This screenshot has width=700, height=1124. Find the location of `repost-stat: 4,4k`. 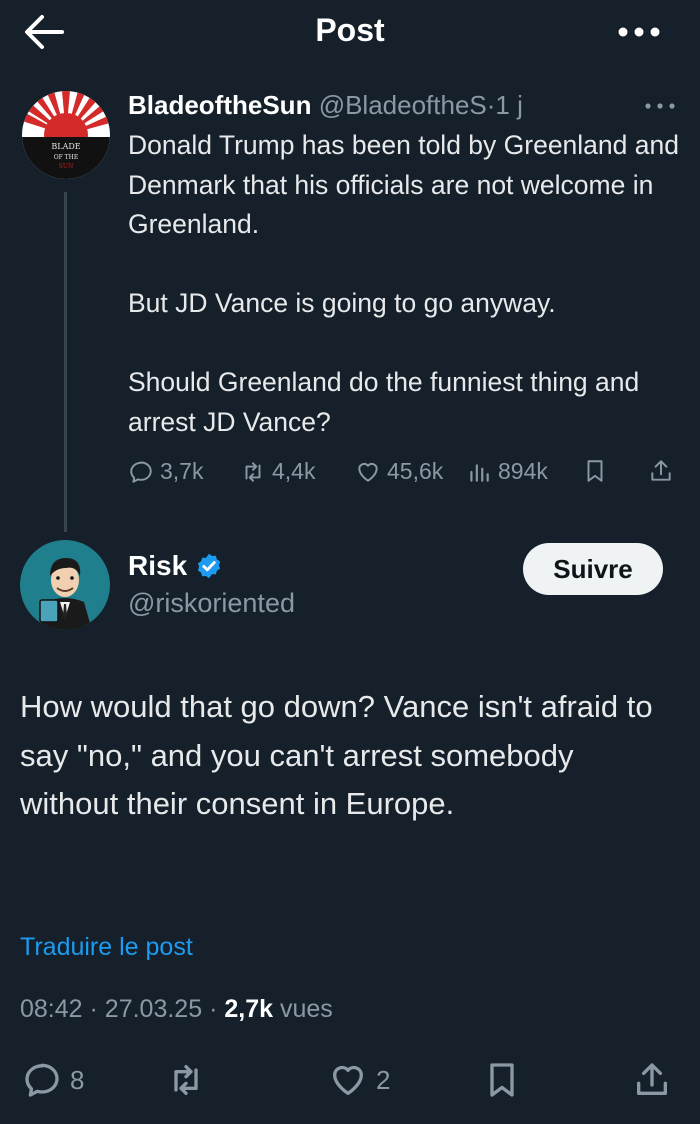

repost-stat: 4,4k is located at coordinates (277, 471).